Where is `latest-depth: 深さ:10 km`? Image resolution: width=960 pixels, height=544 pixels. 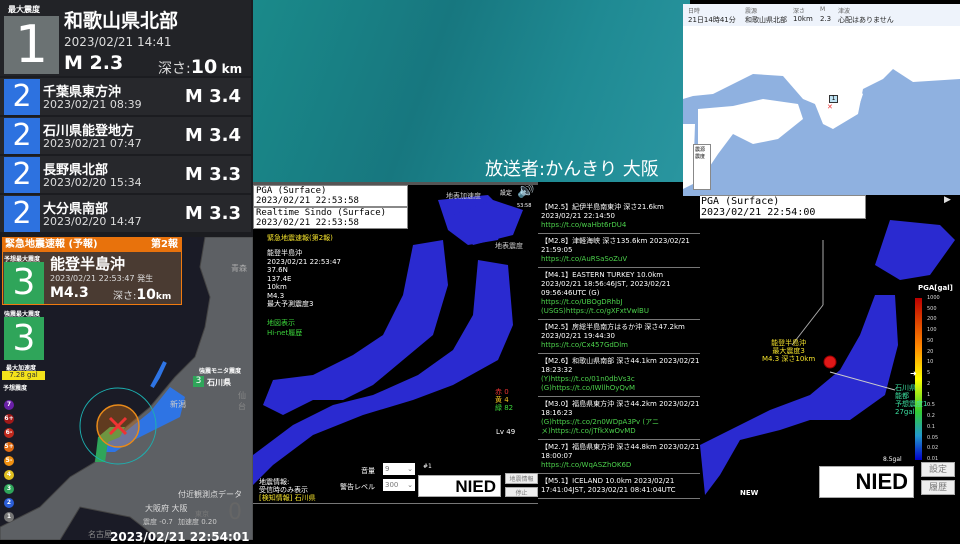
latest-depth: 深さ:10 km is located at coordinates (200, 67).